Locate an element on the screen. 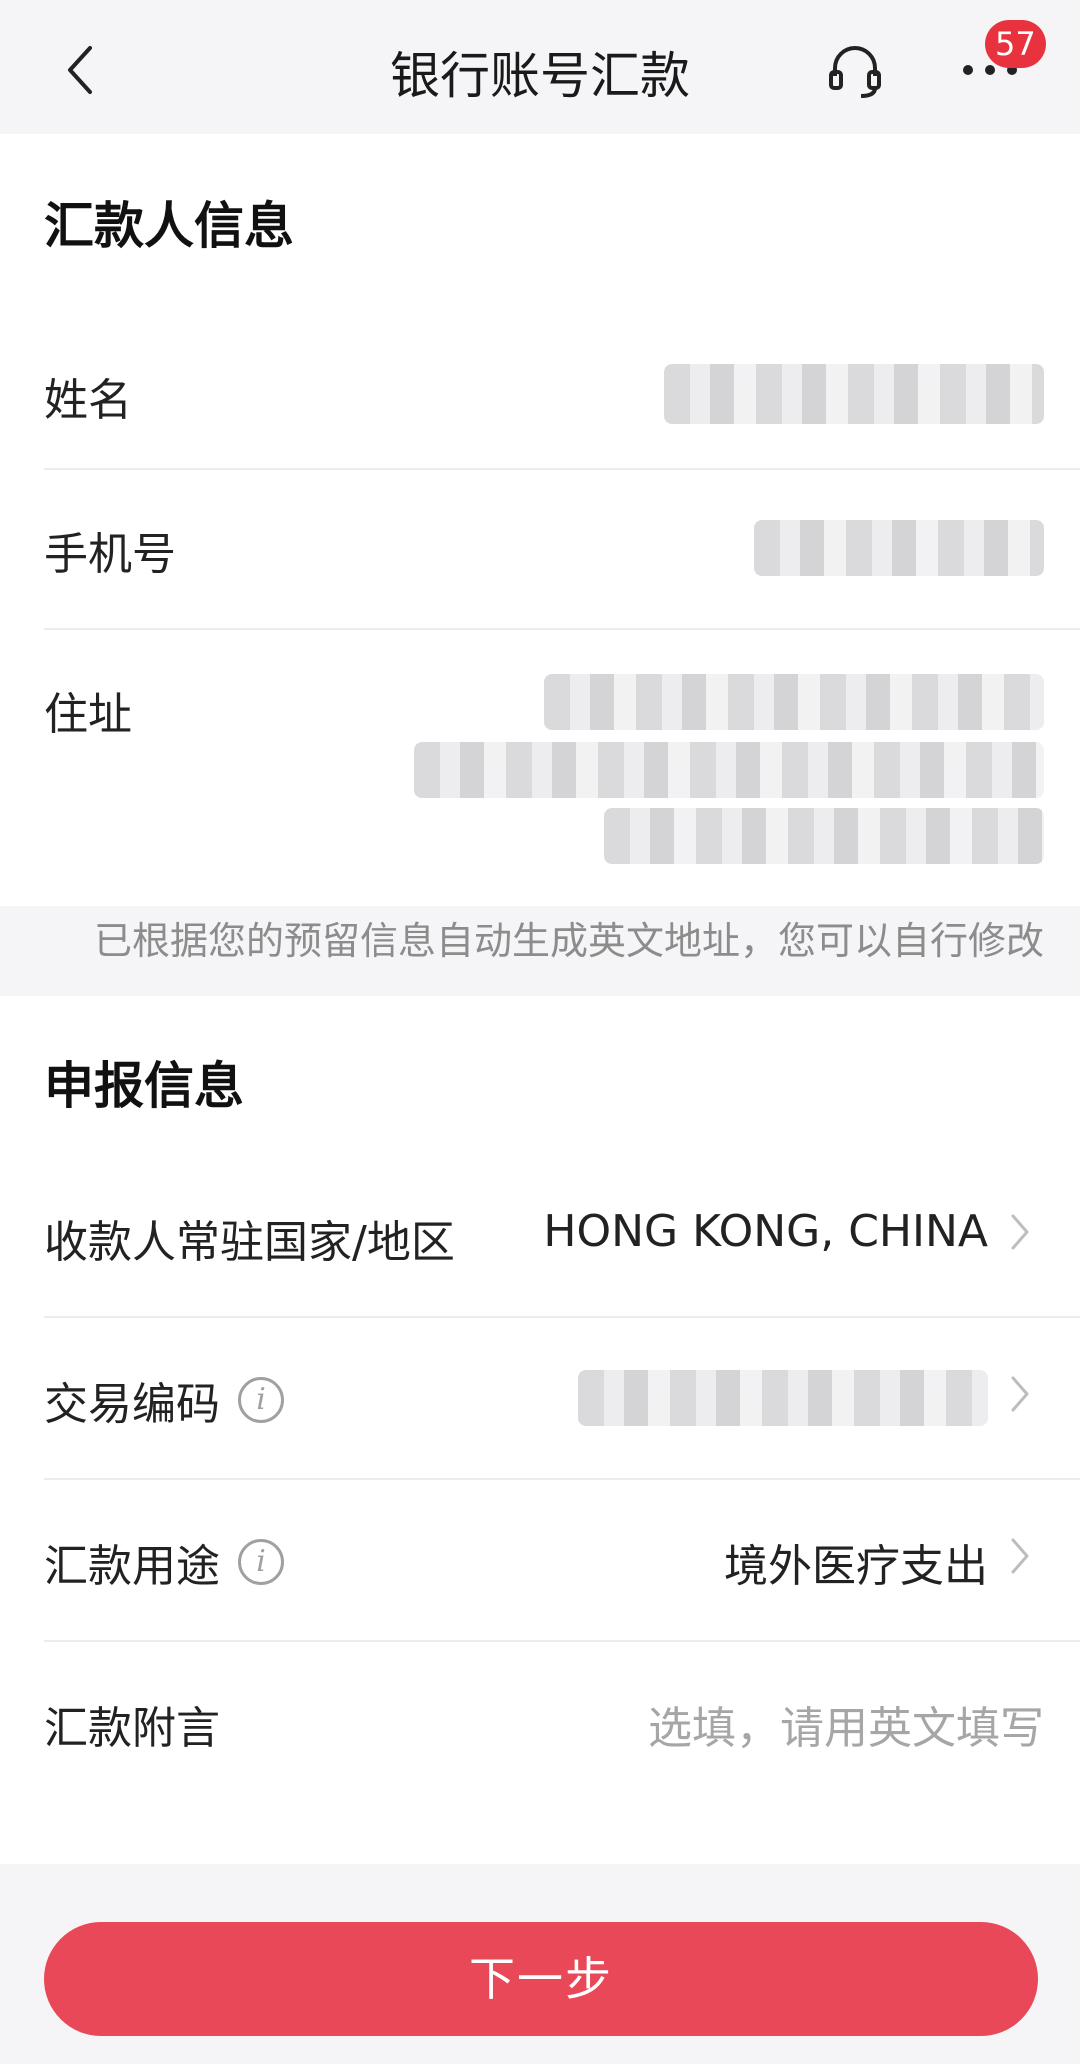 This screenshot has height=2064, width=1080. name-label: 姓名 is located at coordinates (88, 400).